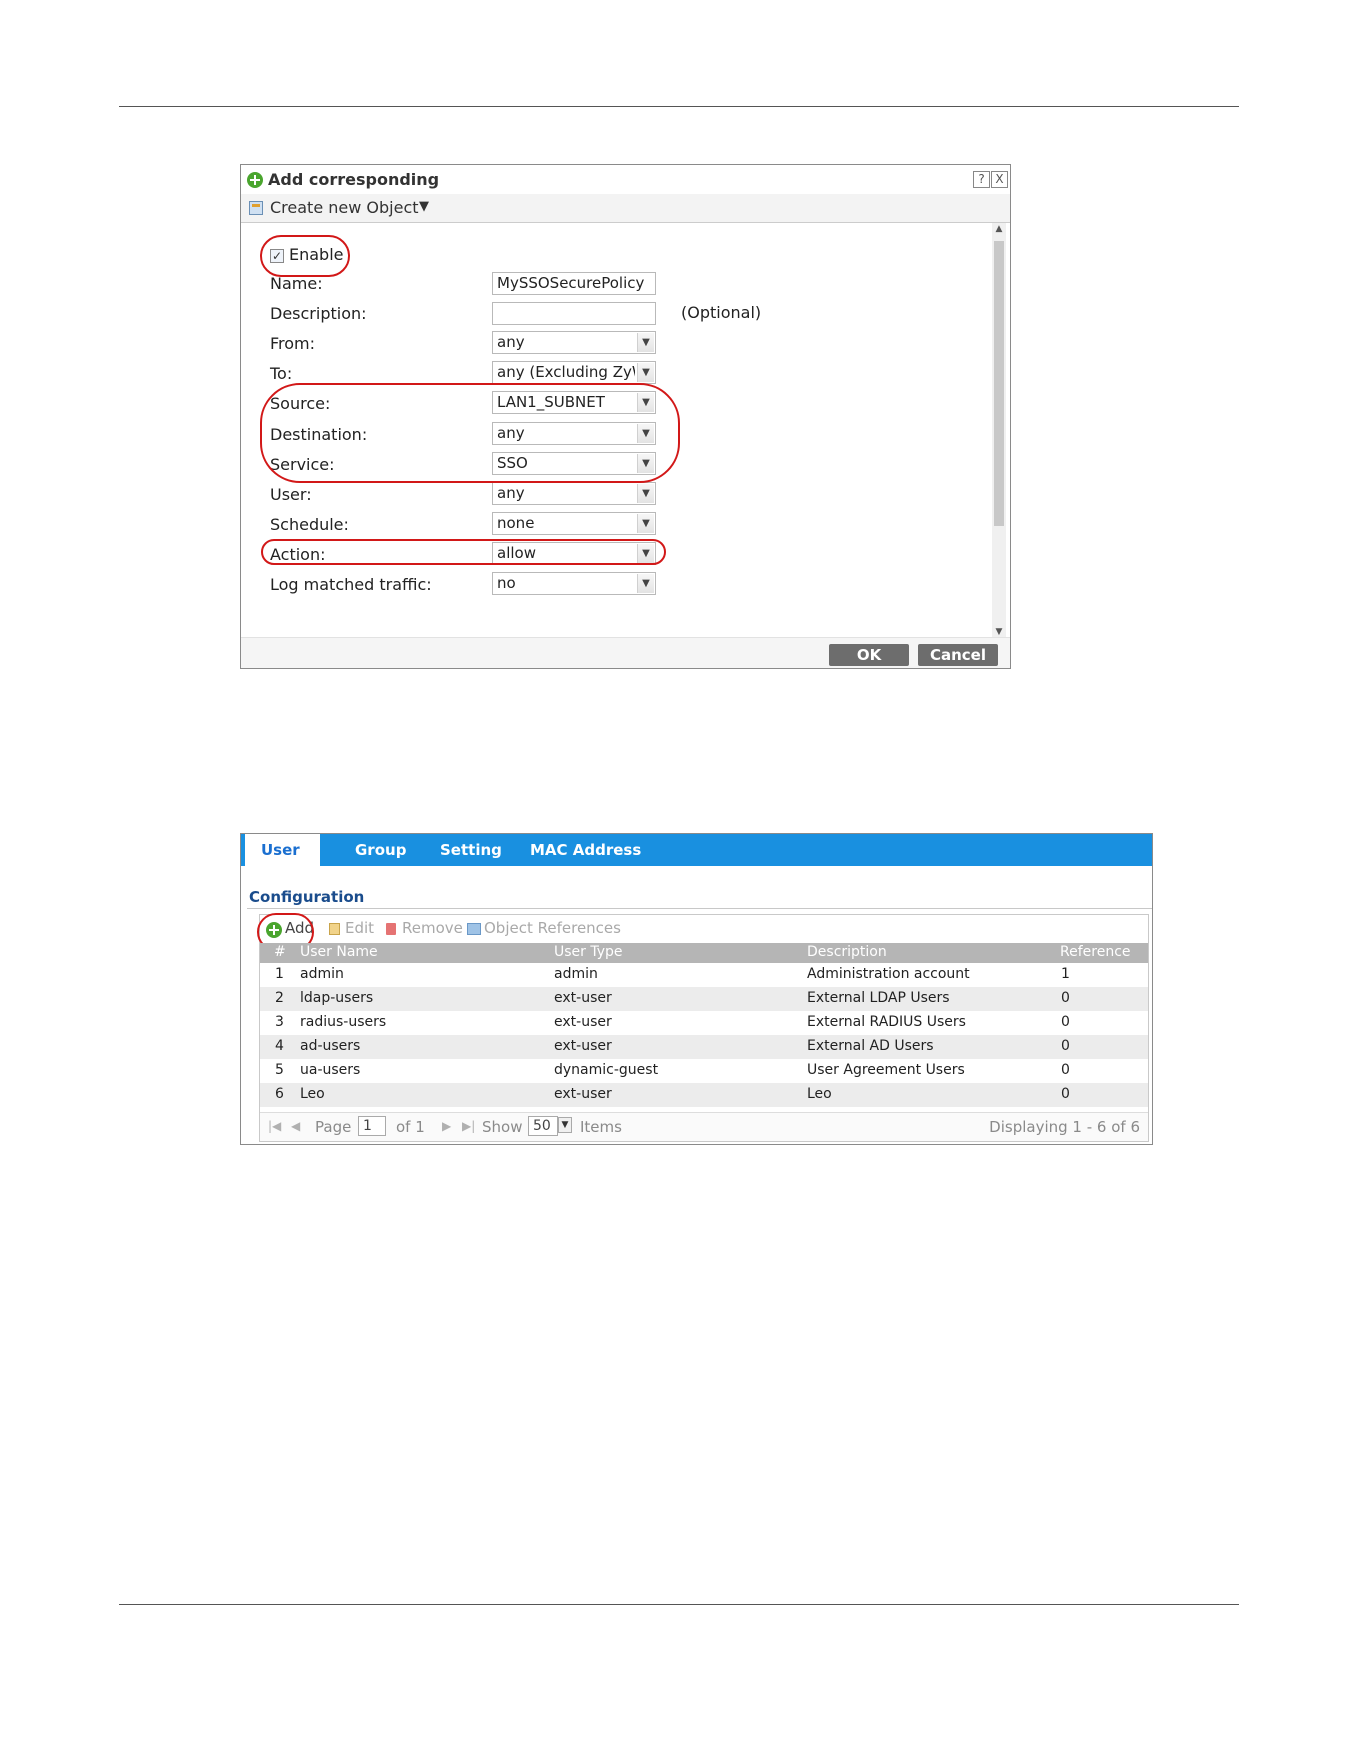 The height and width of the screenshot is (1761, 1361). What do you see at coordinates (601, 1127) in the screenshot?
I see `items-label: Items` at bounding box center [601, 1127].